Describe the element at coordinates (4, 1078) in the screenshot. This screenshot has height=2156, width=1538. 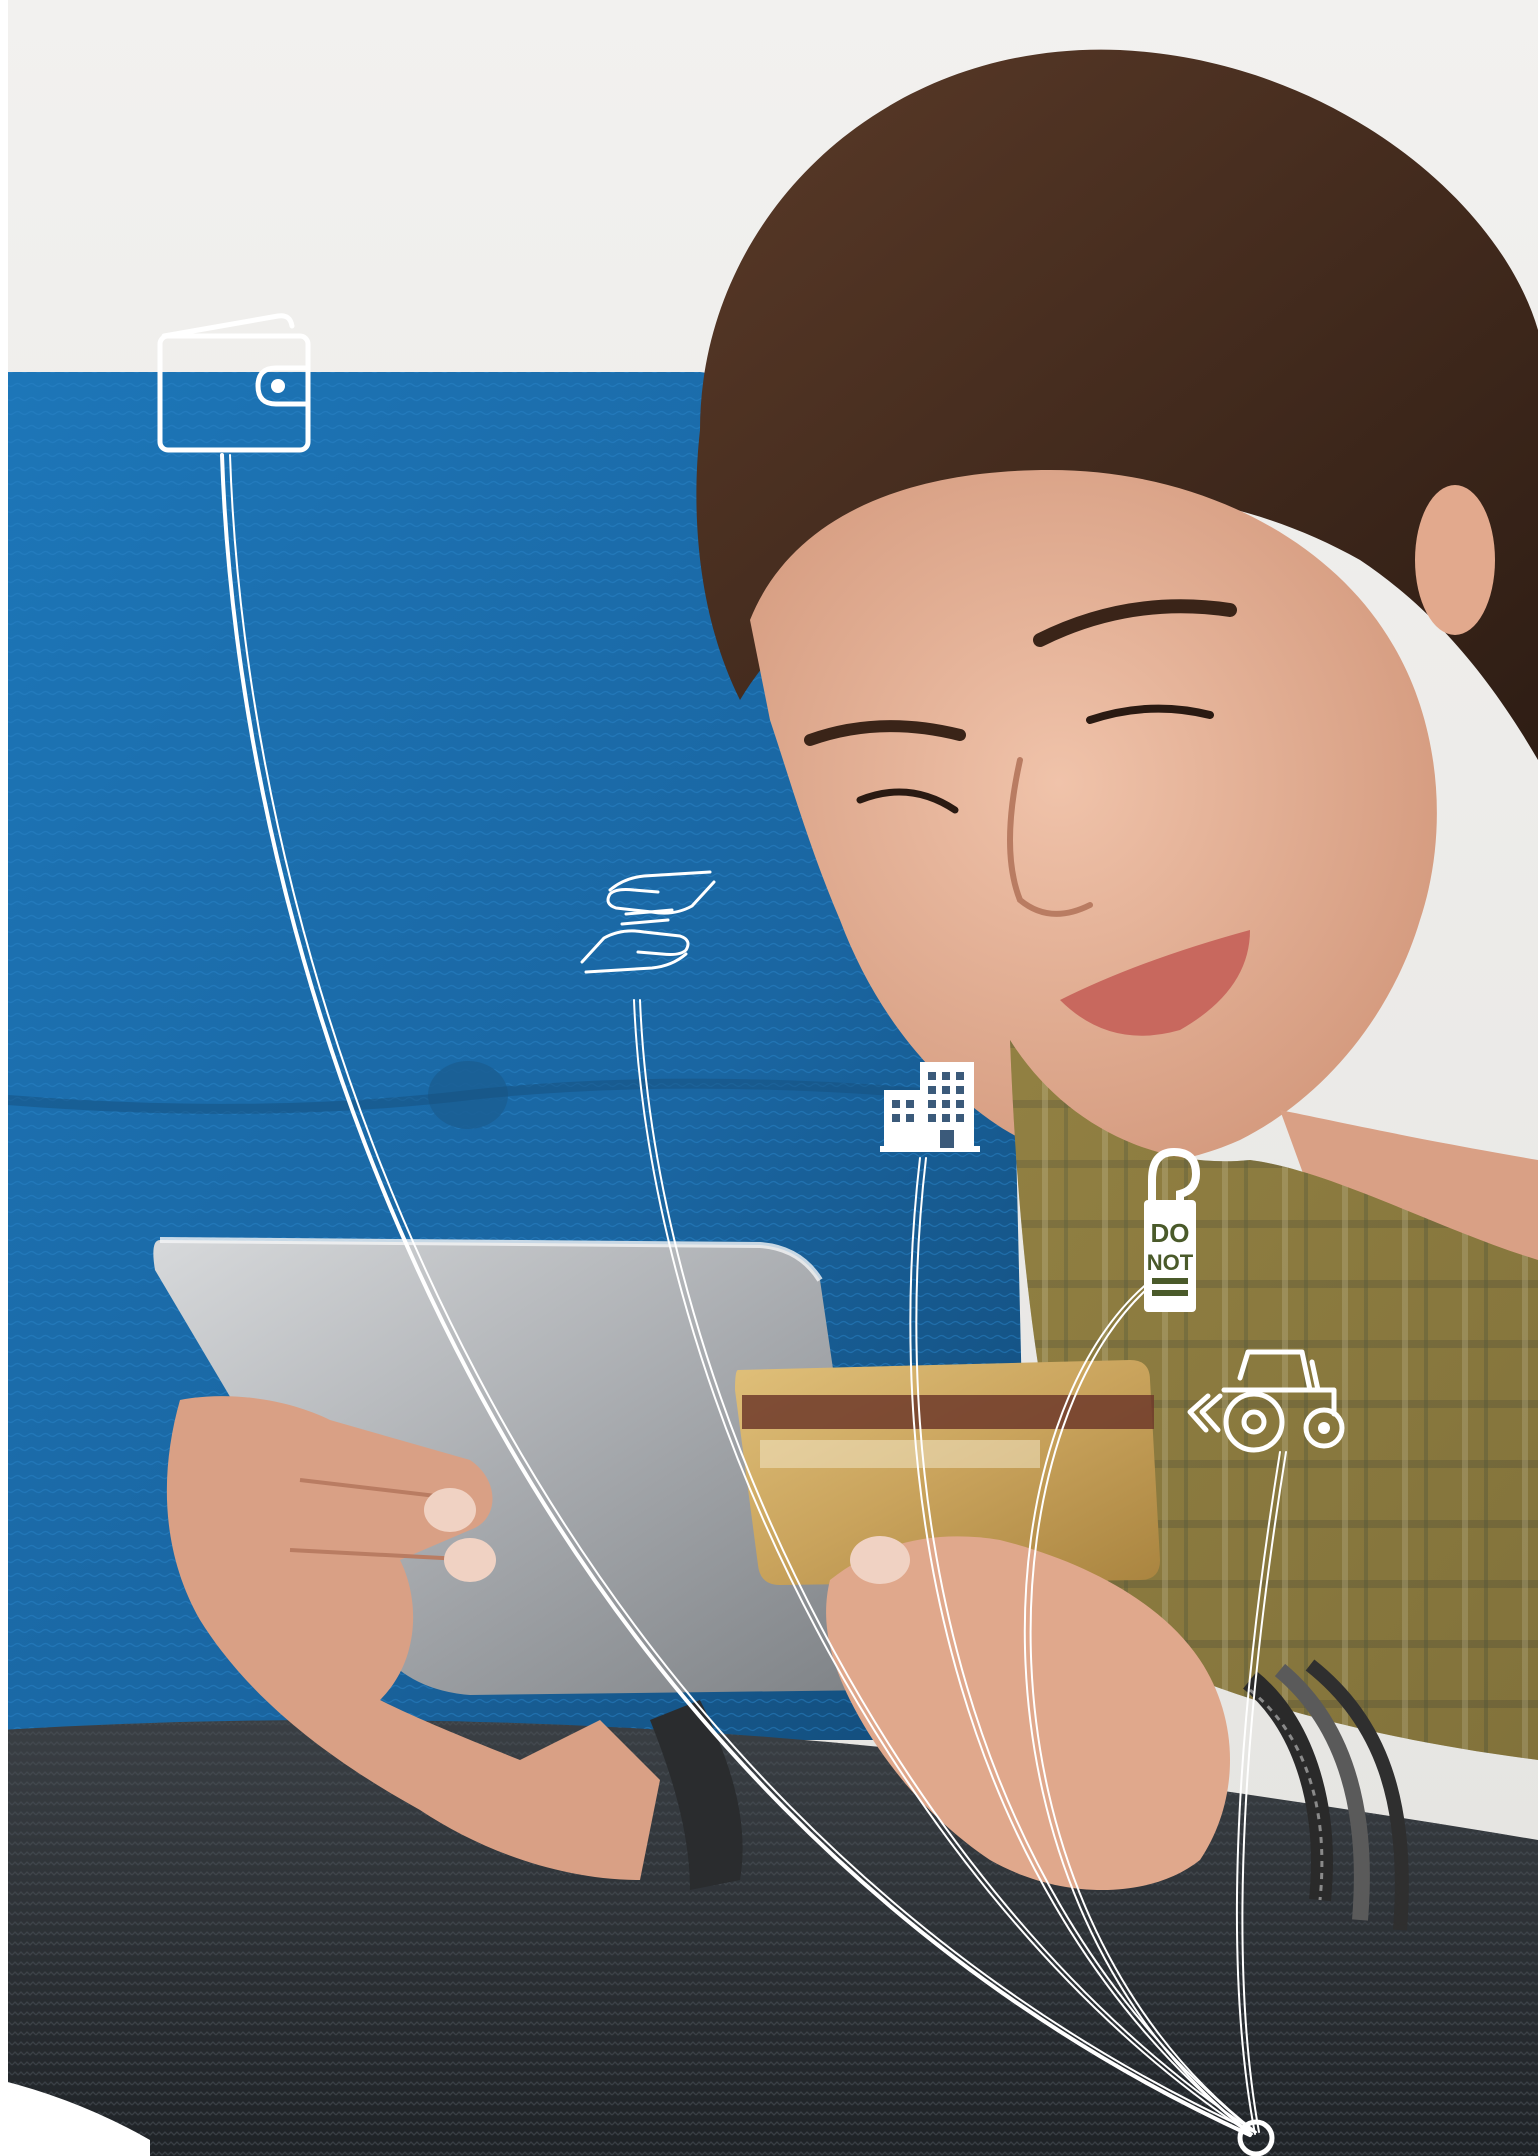
I see `left-page-edge` at that location.